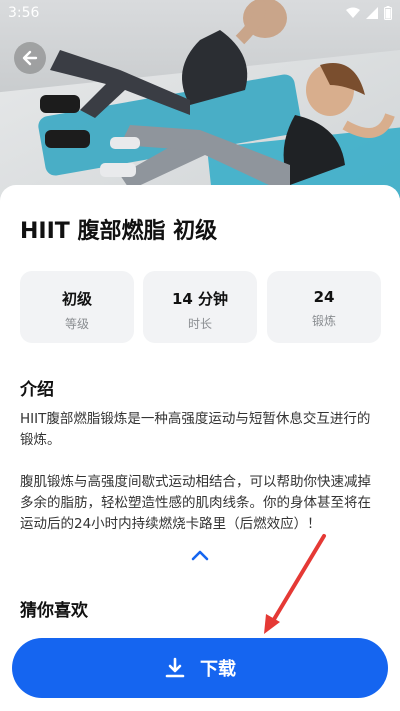 This screenshot has height=711, width=400. What do you see at coordinates (175, 667) in the screenshot?
I see `download-icon` at bounding box center [175, 667].